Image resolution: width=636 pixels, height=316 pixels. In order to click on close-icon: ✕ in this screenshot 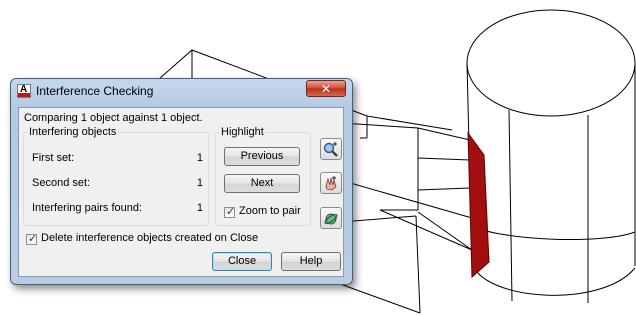, I will do `click(326, 89)`.